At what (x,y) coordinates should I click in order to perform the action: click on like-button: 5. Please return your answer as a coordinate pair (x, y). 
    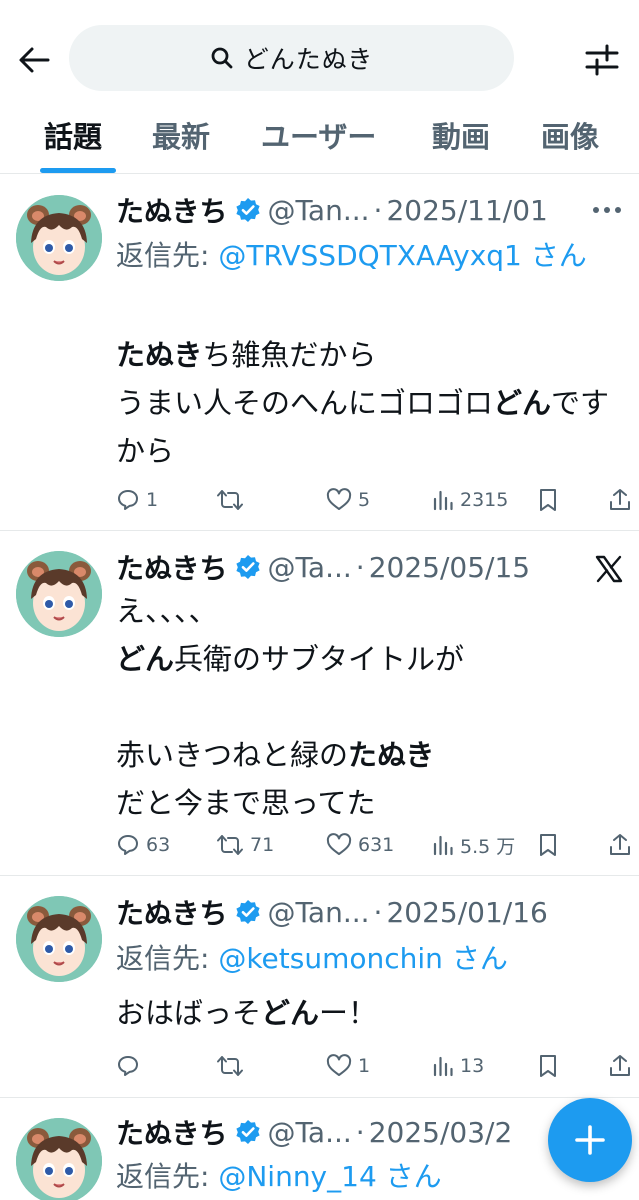
    Looking at the image, I should click on (348, 500).